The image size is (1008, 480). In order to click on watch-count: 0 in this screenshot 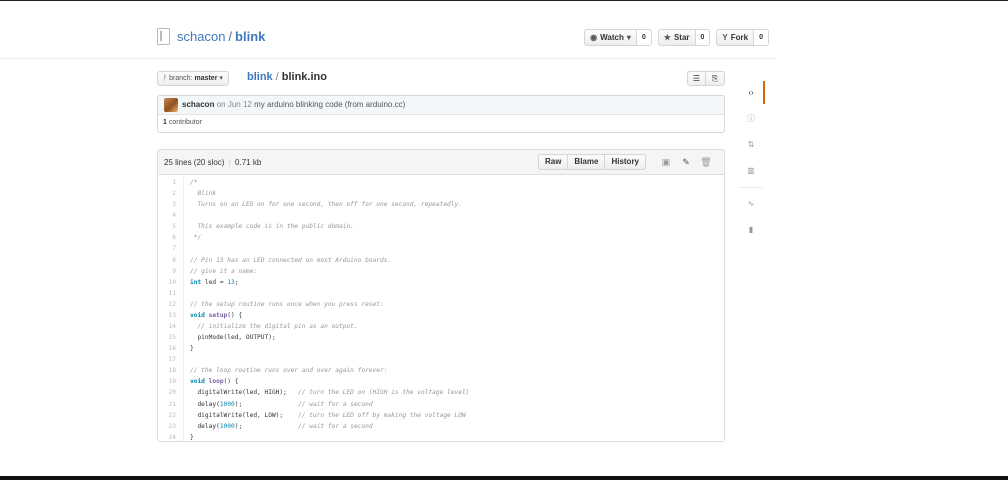, I will do `click(644, 37)`.